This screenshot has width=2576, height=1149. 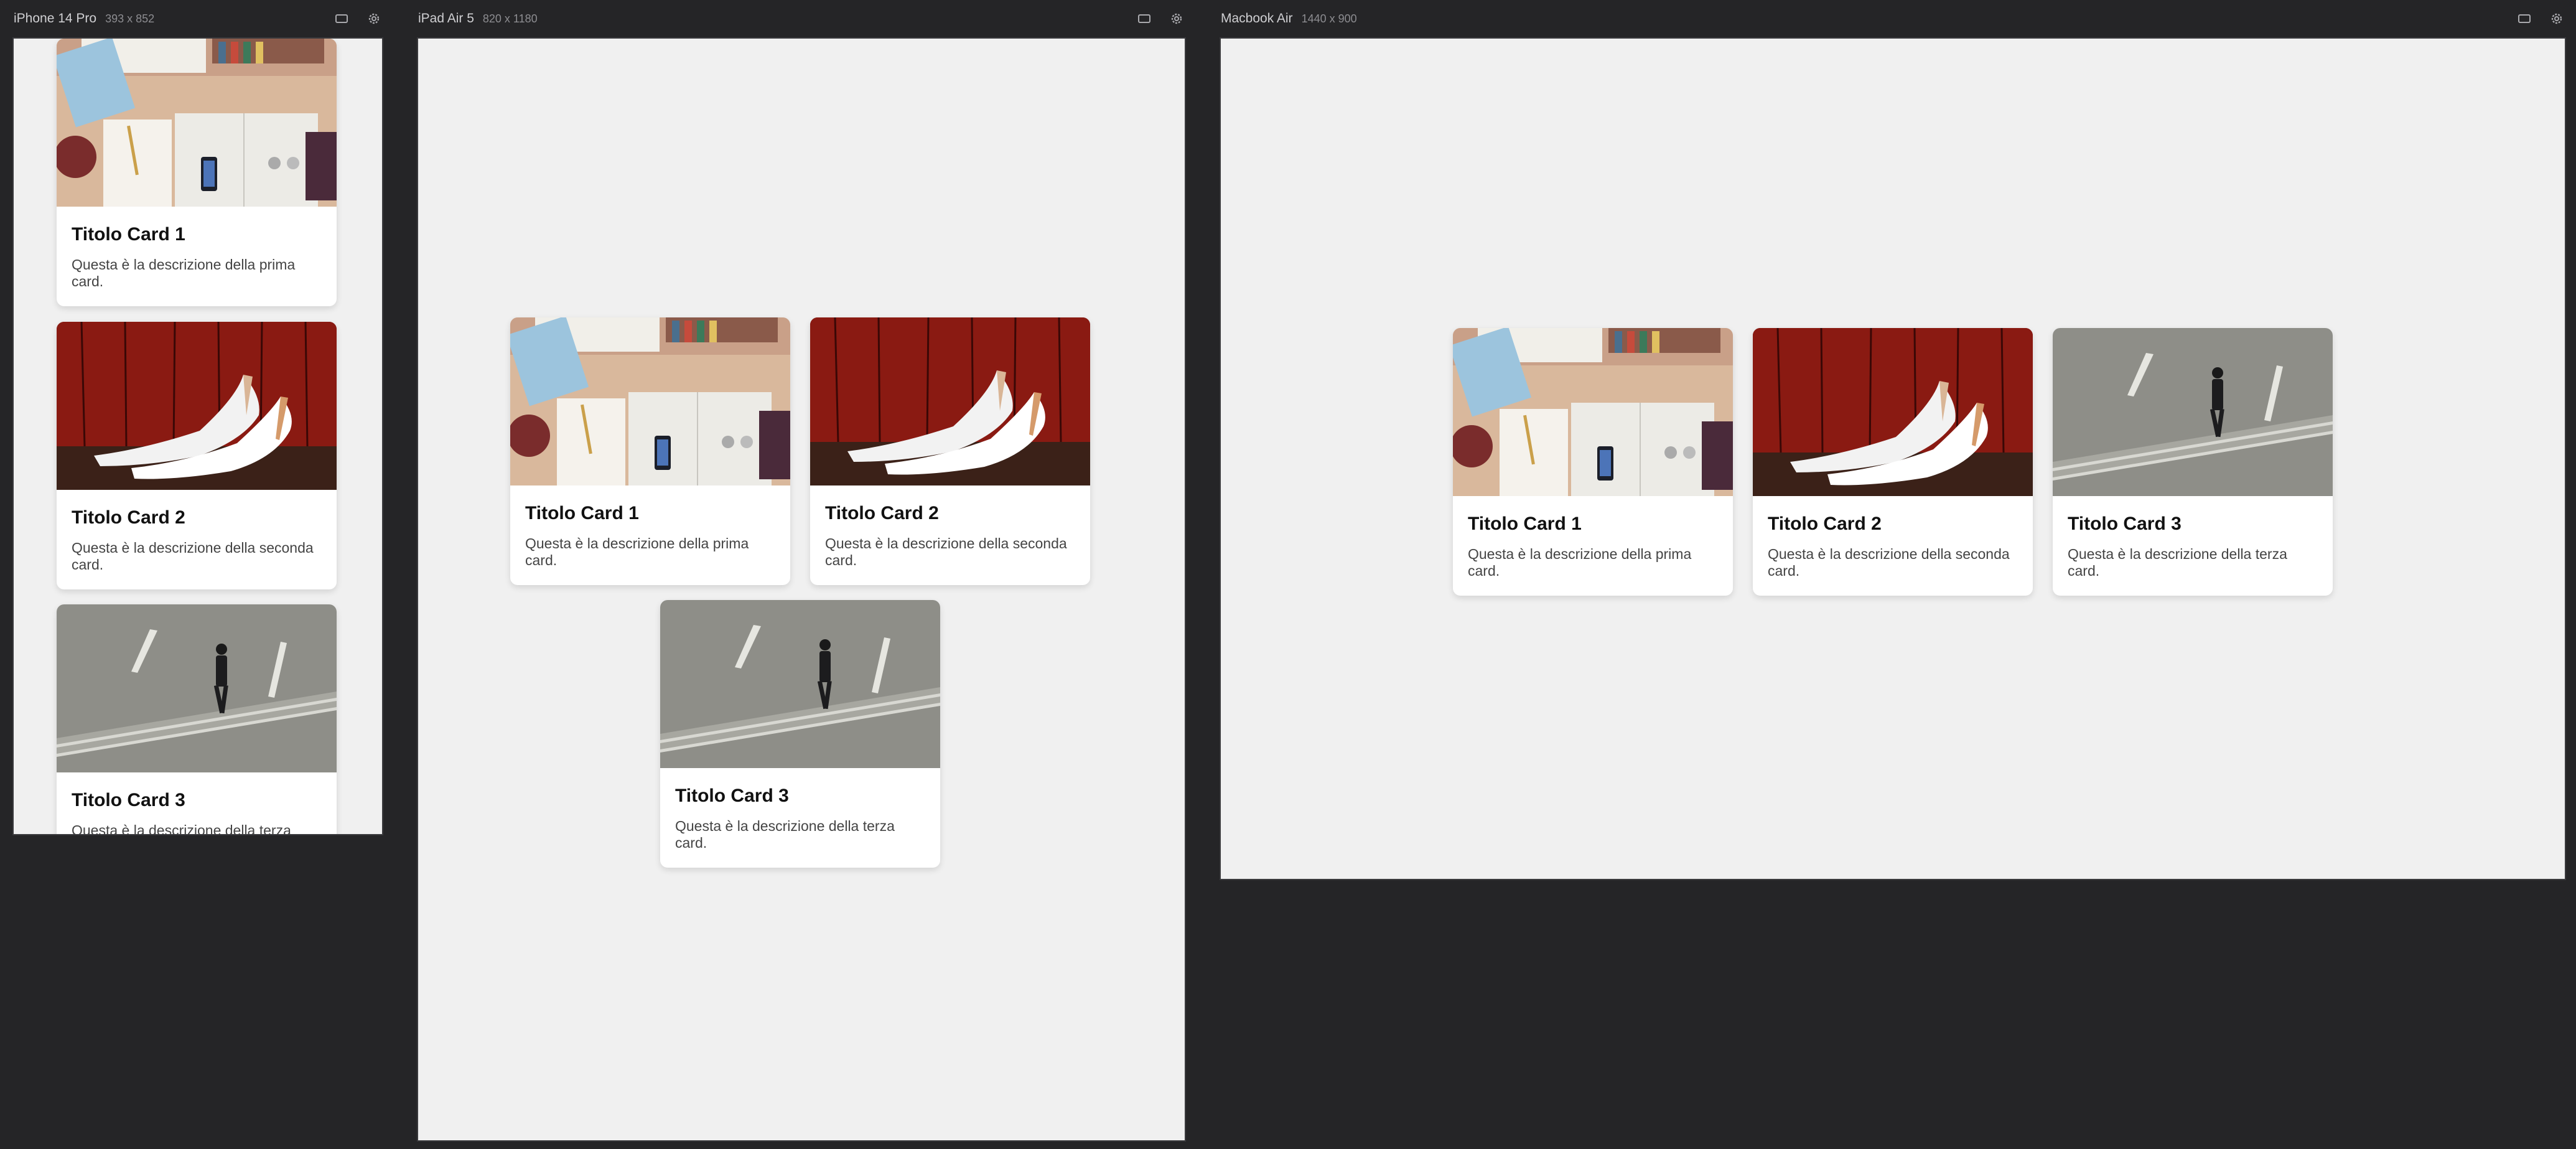 I want to click on device-size: 393 x 852, so click(x=130, y=19).